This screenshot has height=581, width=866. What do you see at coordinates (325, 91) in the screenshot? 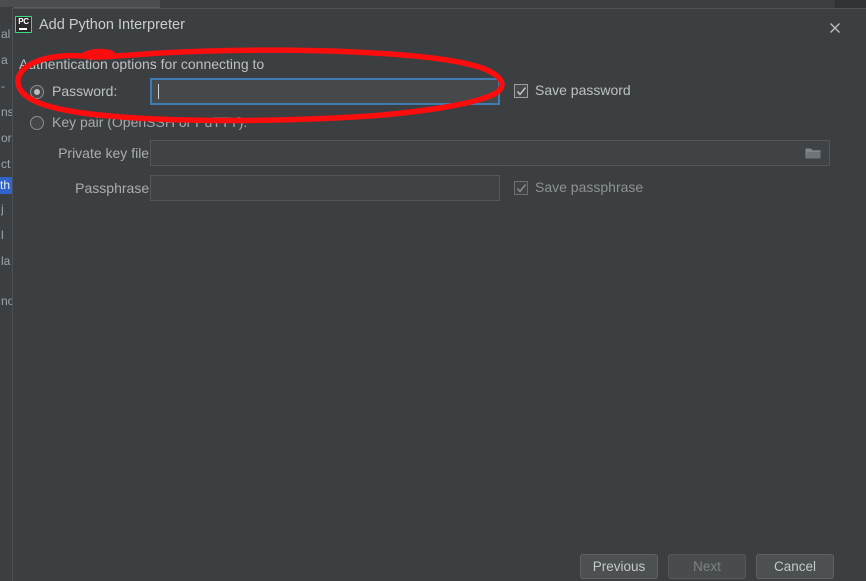
I see `password-input` at bounding box center [325, 91].